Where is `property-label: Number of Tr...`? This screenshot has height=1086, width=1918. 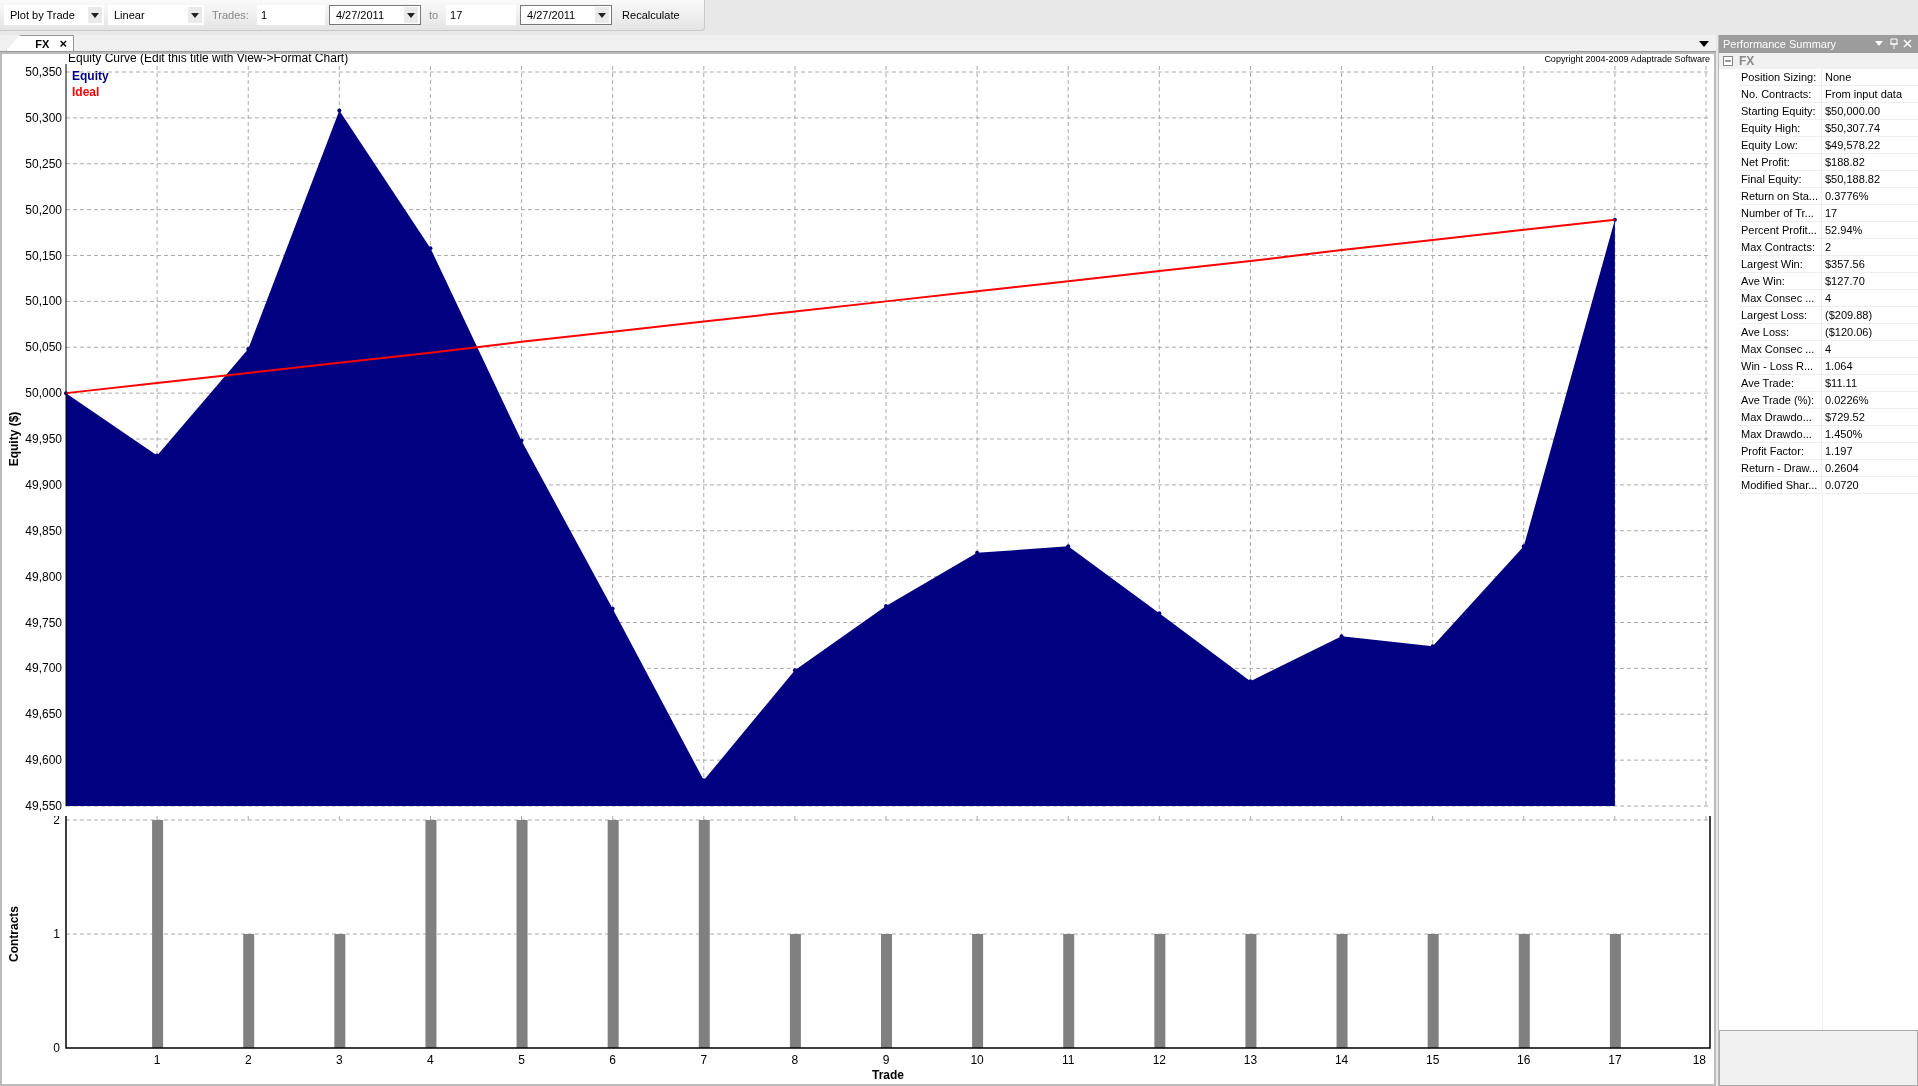 property-label: Number of Tr... is located at coordinates (1780, 213).